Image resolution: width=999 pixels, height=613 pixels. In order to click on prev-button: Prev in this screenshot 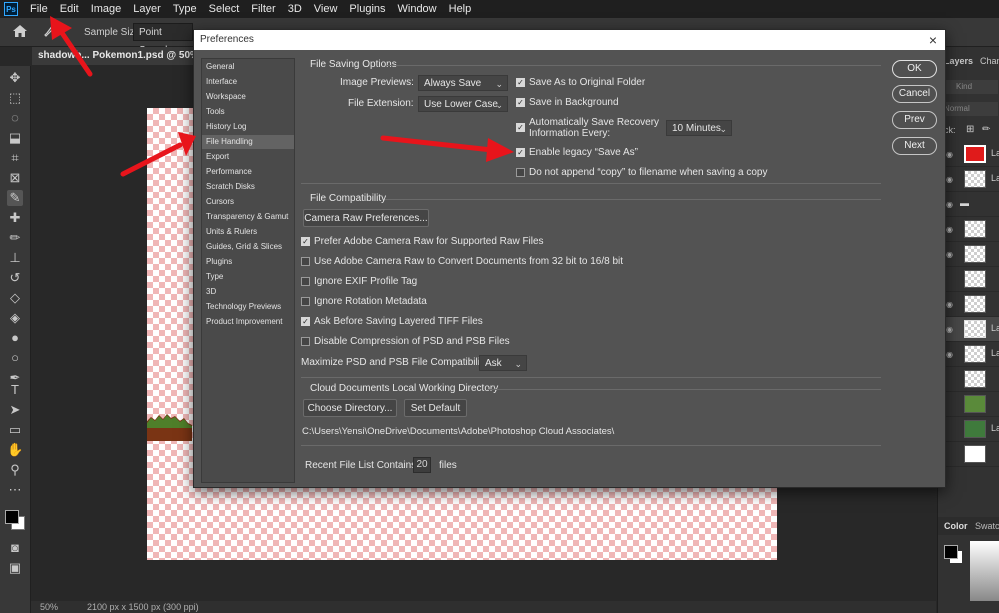, I will do `click(914, 120)`.